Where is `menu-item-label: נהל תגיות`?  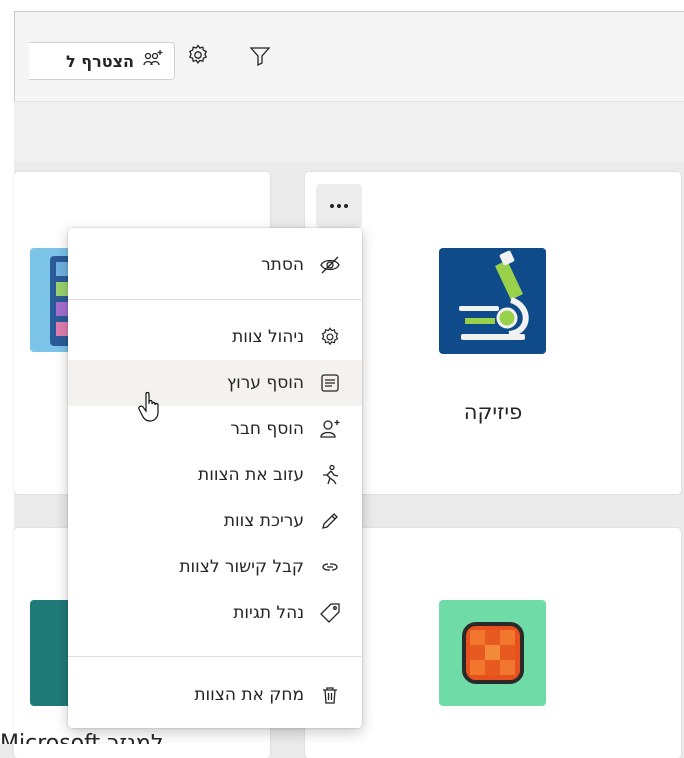 menu-item-label: נהל תגיות is located at coordinates (268, 613).